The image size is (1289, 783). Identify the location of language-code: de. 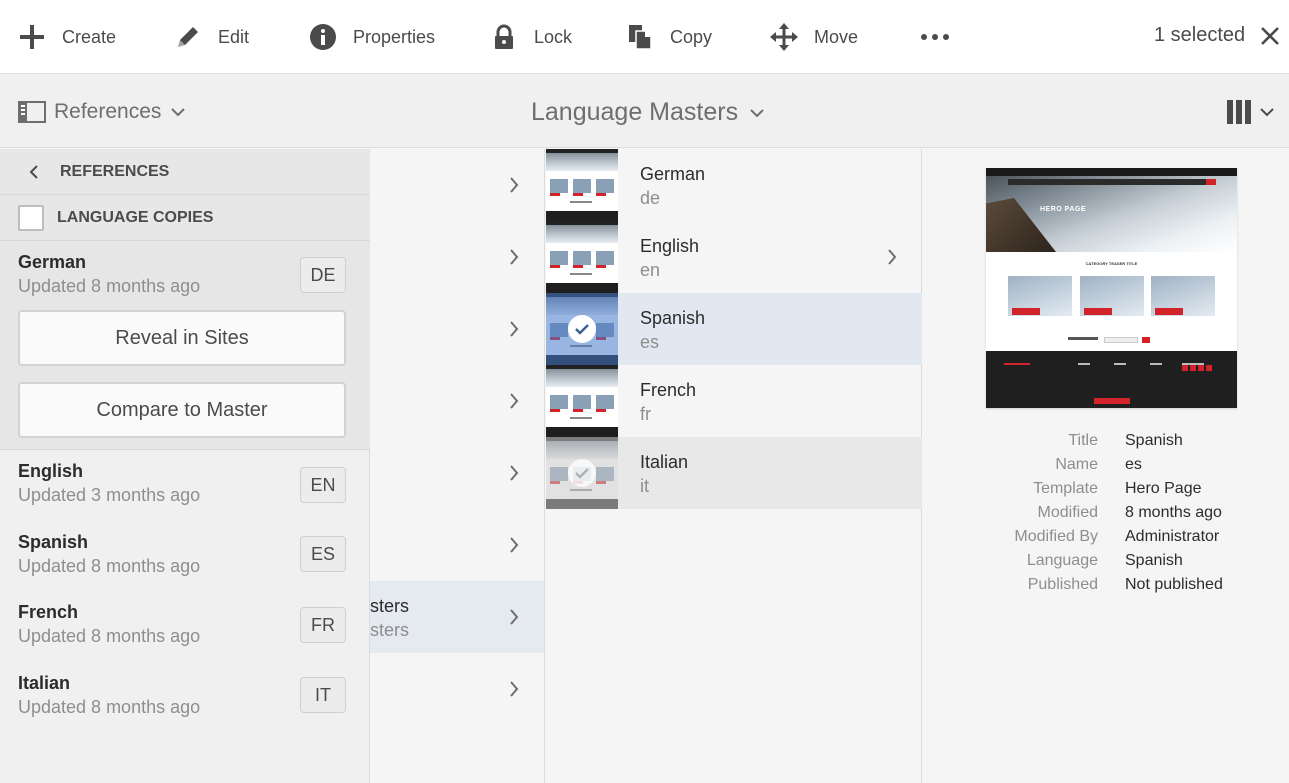
(650, 198).